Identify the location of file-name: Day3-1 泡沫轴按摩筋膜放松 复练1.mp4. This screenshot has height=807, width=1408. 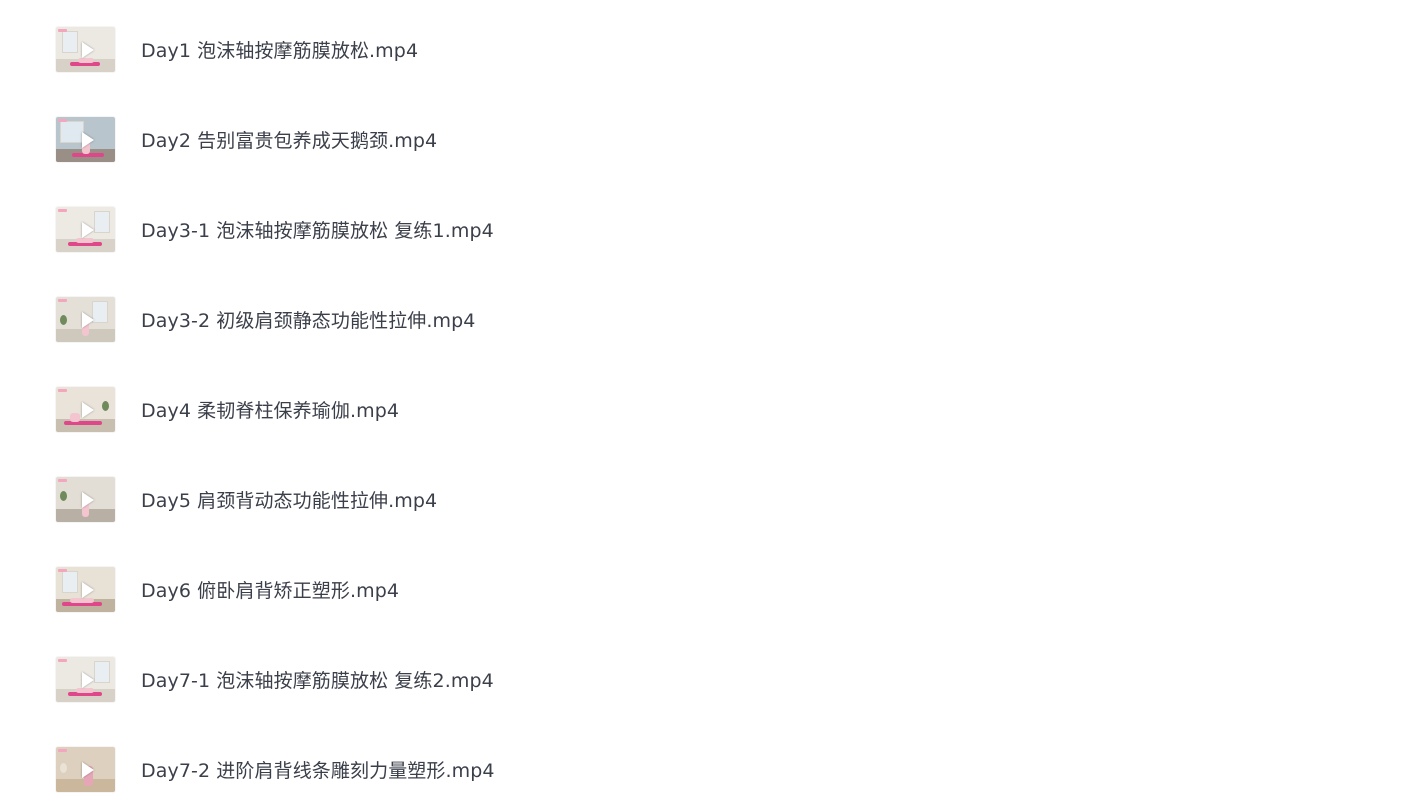
(317, 229).